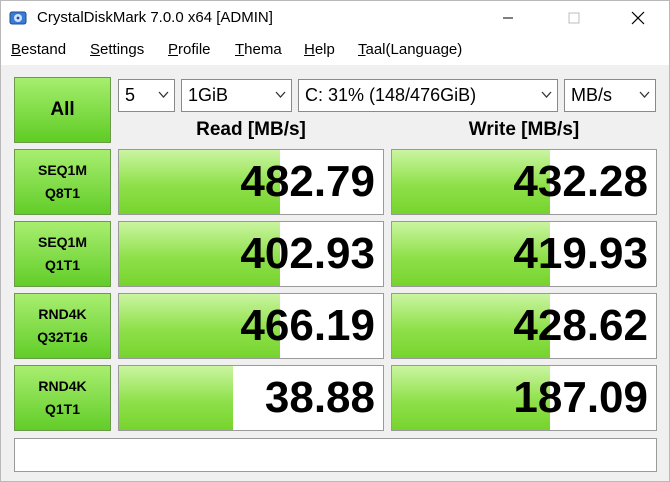  I want to click on write-value: 187.09, so click(580, 397).